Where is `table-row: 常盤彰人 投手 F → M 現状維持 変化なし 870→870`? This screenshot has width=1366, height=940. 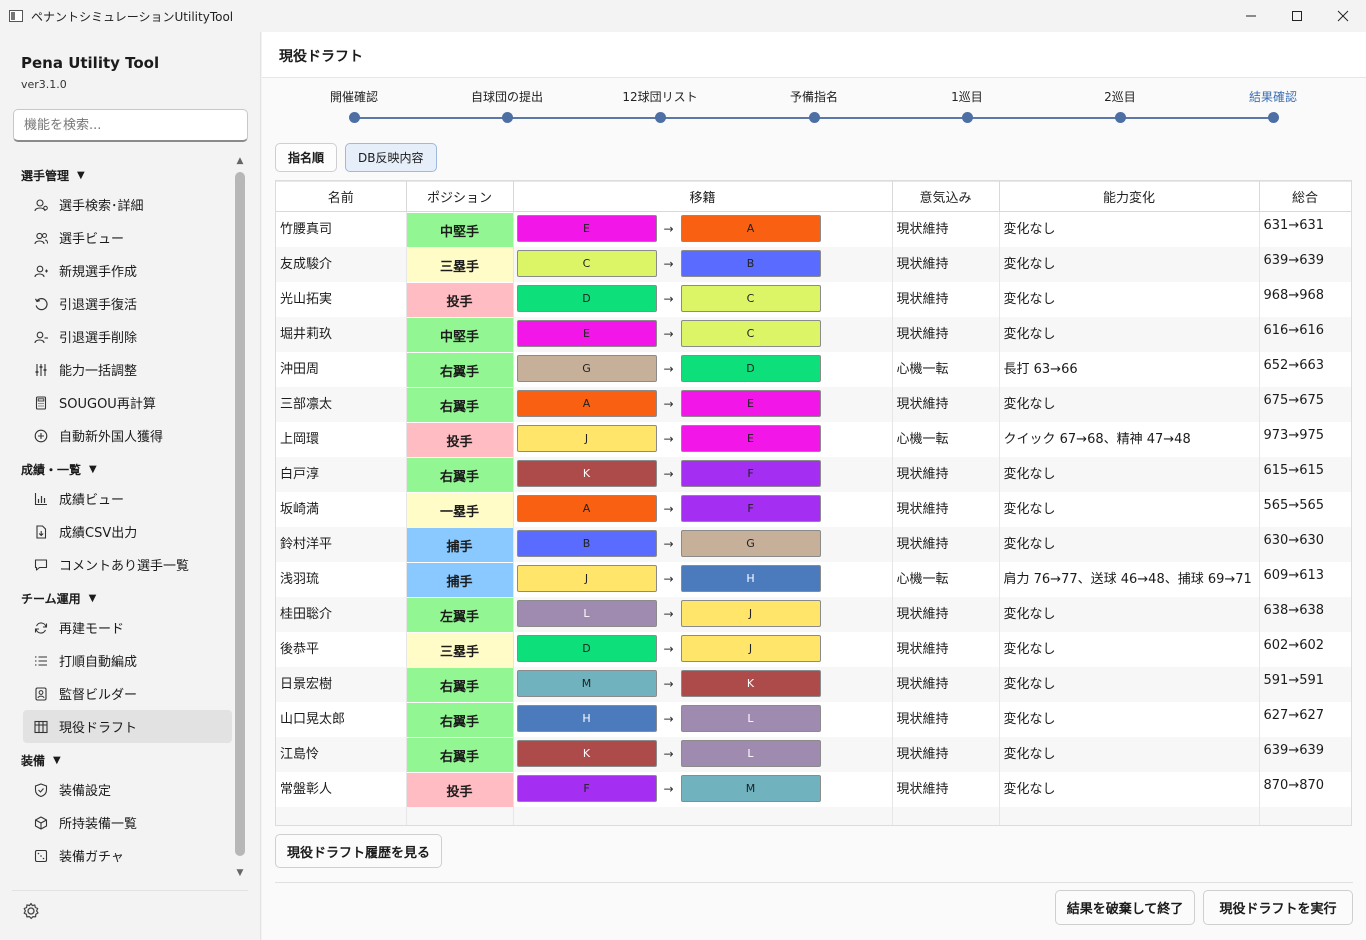
table-row: 常盤彰人 投手 F → M 現状維持 変化なし 870→870 is located at coordinates (813, 789).